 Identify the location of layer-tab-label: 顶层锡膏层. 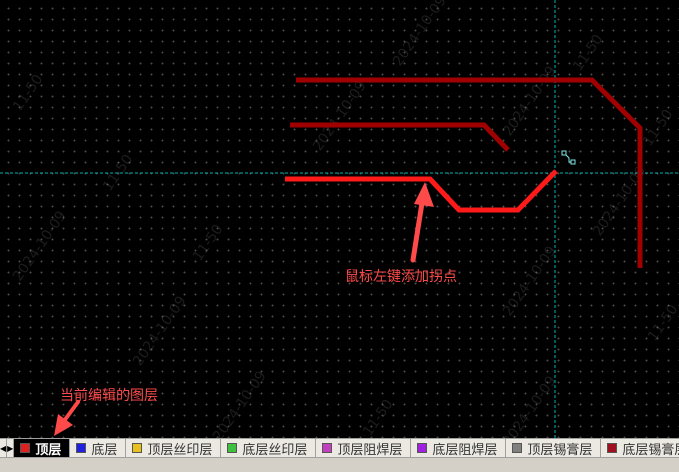
(560, 449).